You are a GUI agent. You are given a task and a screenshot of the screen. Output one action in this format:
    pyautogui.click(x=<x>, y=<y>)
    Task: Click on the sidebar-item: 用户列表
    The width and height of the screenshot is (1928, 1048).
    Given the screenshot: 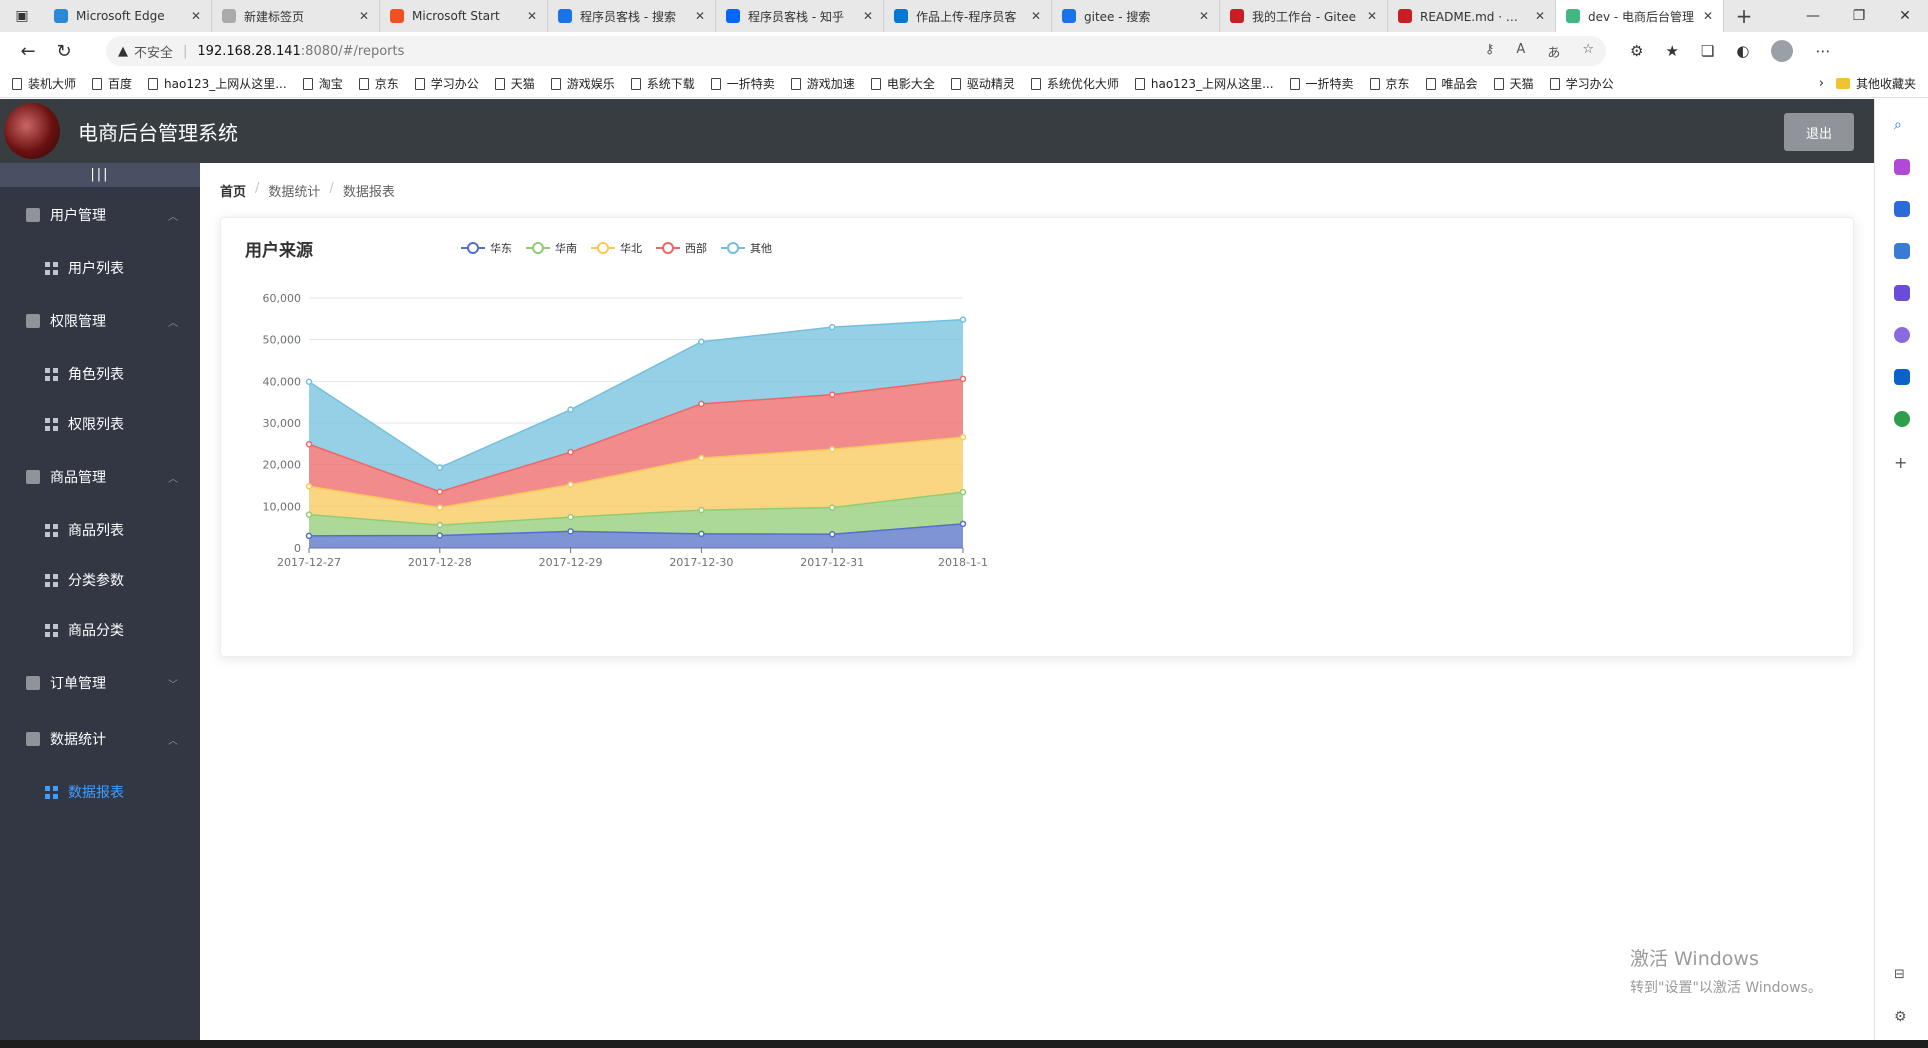 What is the action you would take?
    pyautogui.click(x=100, y=268)
    